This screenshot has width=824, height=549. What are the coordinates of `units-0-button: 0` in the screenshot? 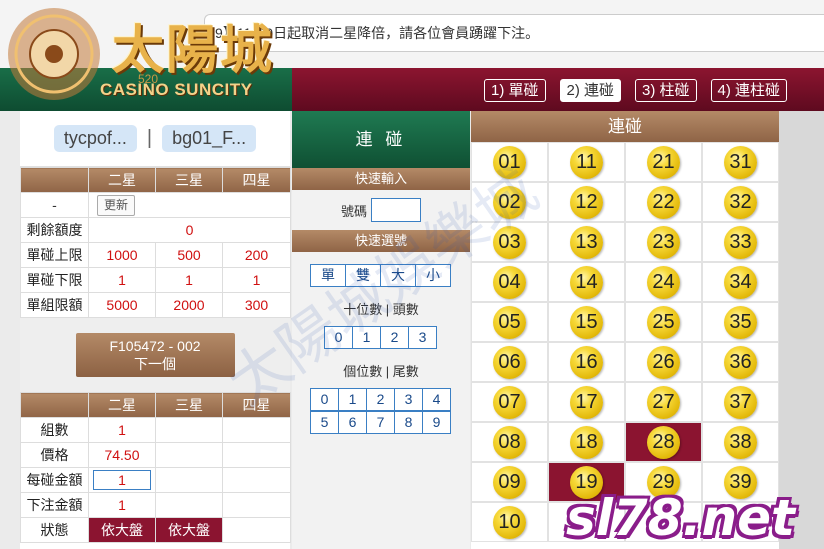 It's located at (324, 399).